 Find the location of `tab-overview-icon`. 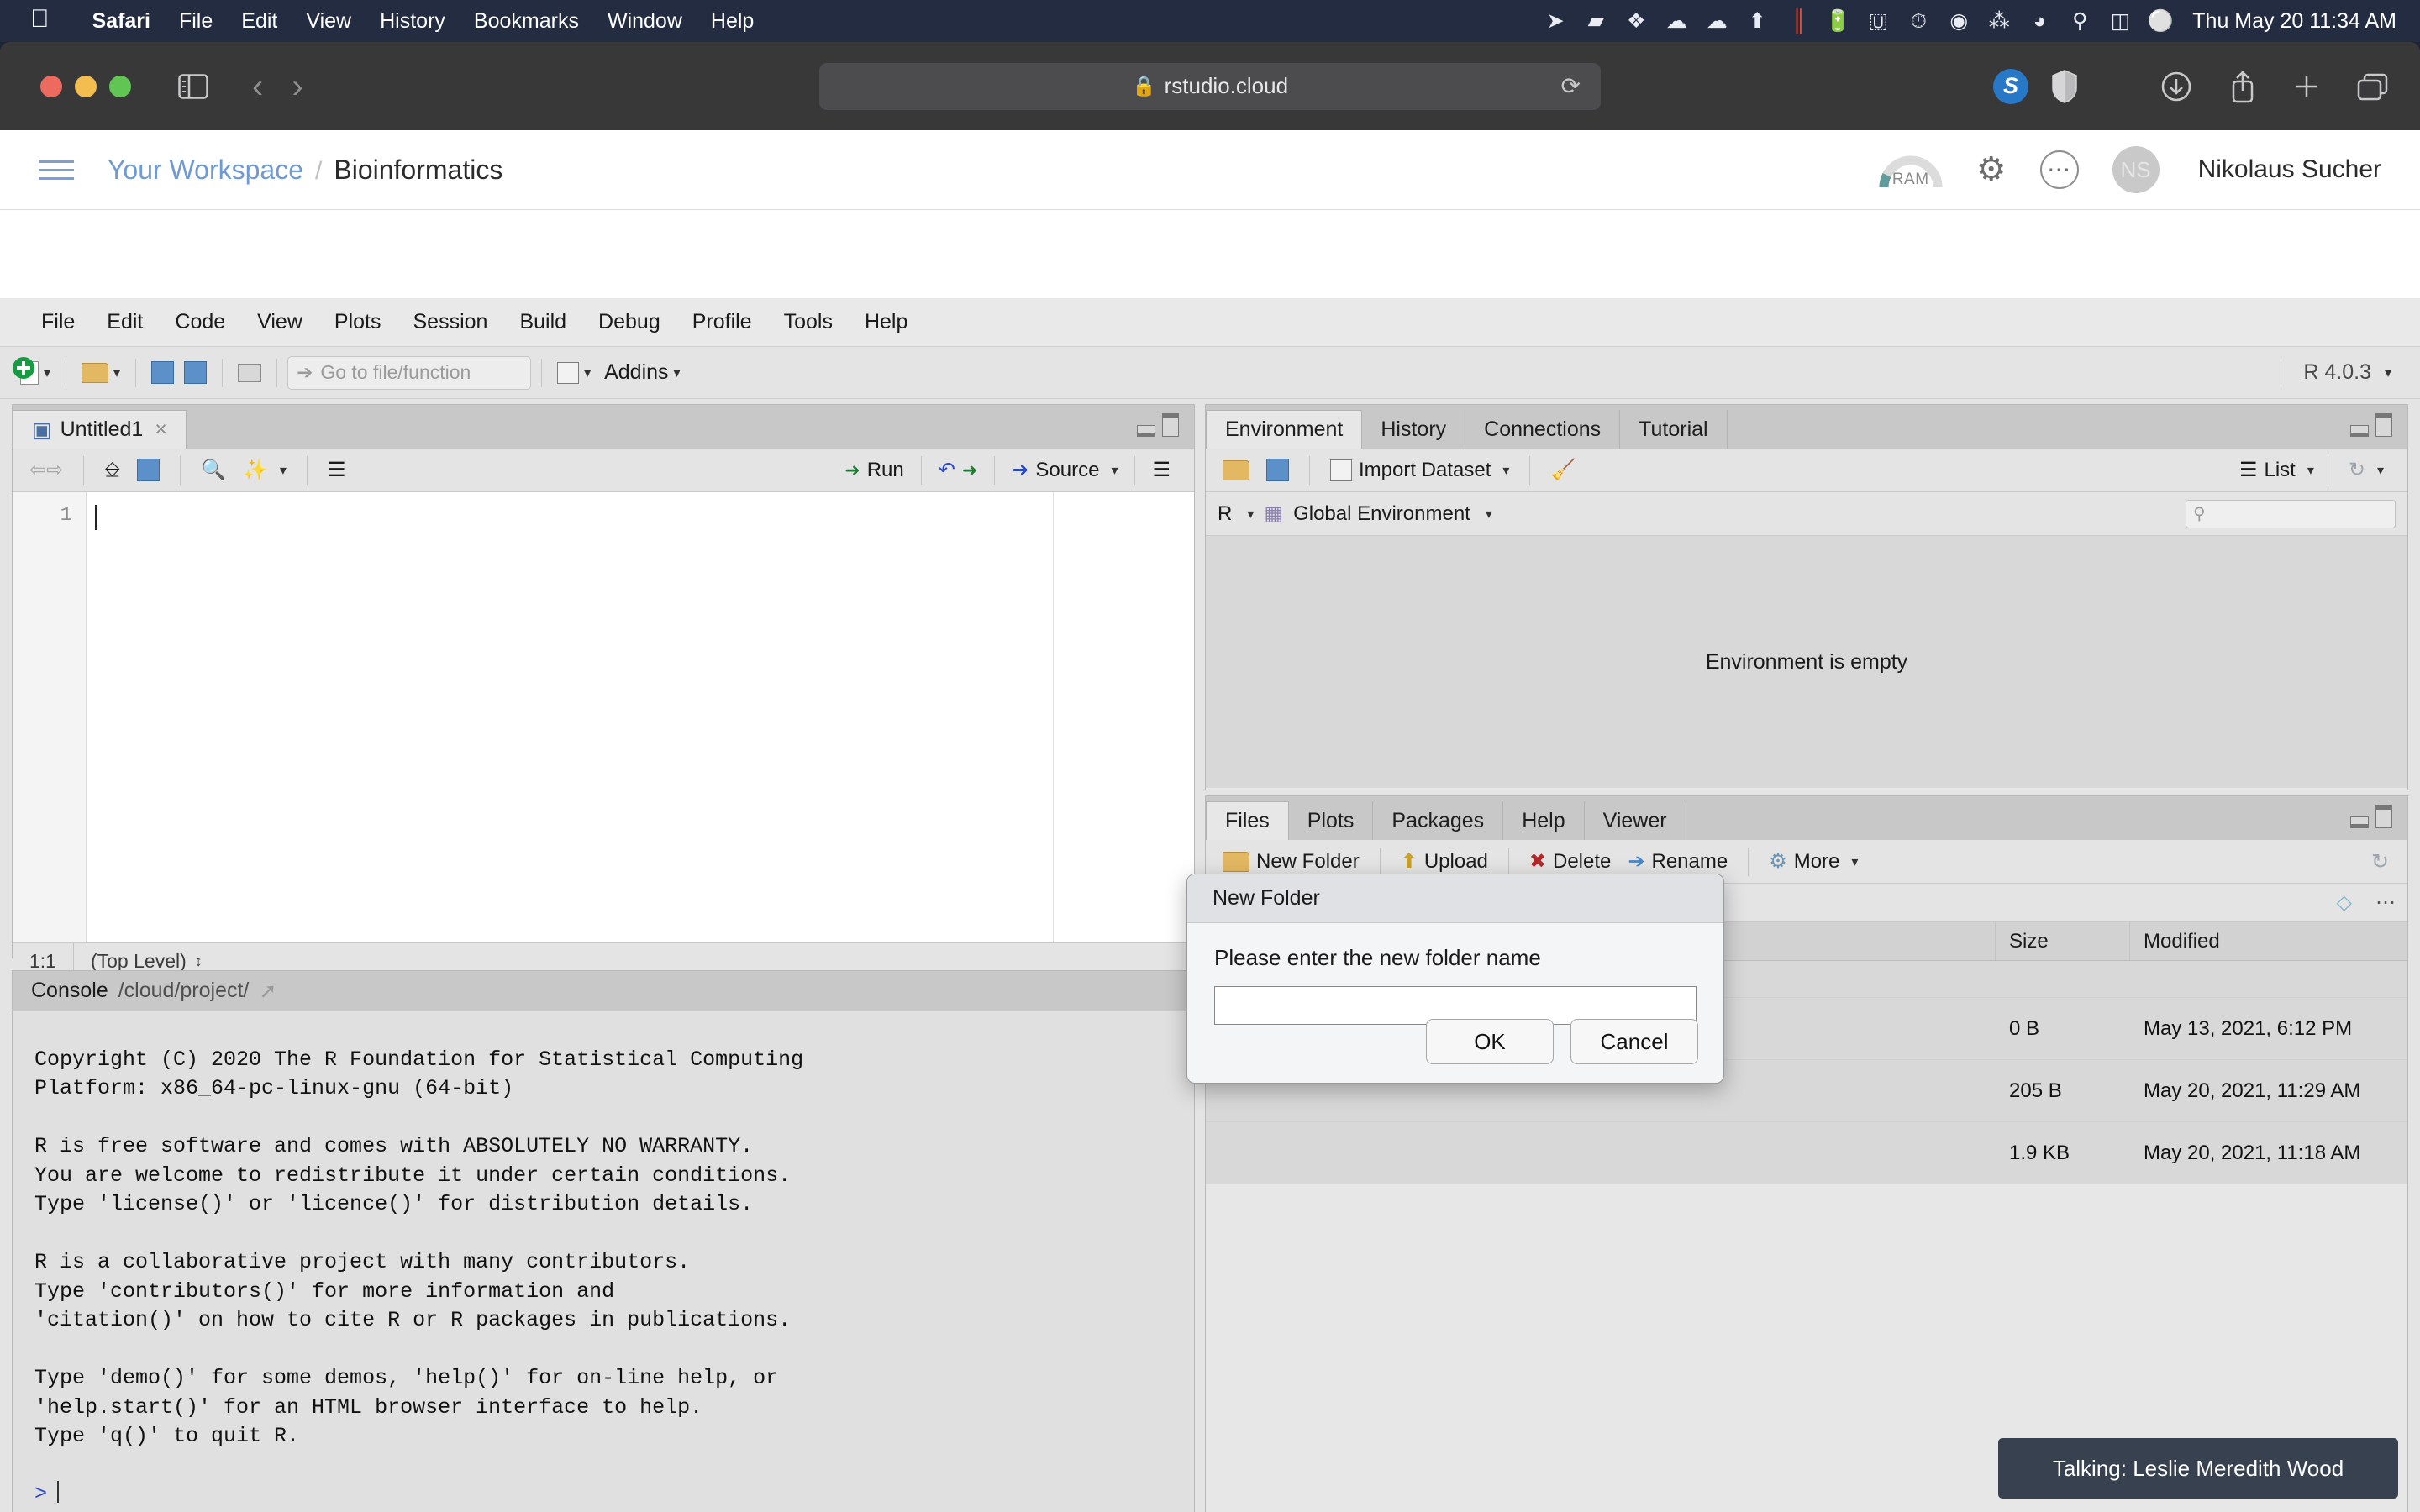

tab-overview-icon is located at coordinates (2373, 86).